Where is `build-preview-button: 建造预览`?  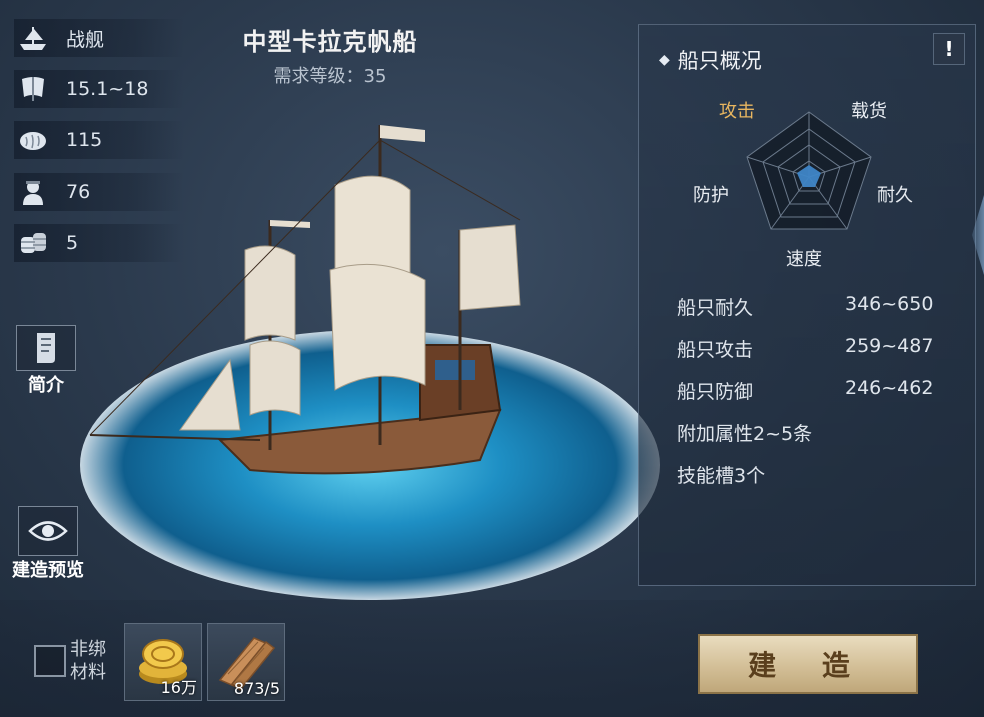
build-preview-button: 建造预览 is located at coordinates (48, 544).